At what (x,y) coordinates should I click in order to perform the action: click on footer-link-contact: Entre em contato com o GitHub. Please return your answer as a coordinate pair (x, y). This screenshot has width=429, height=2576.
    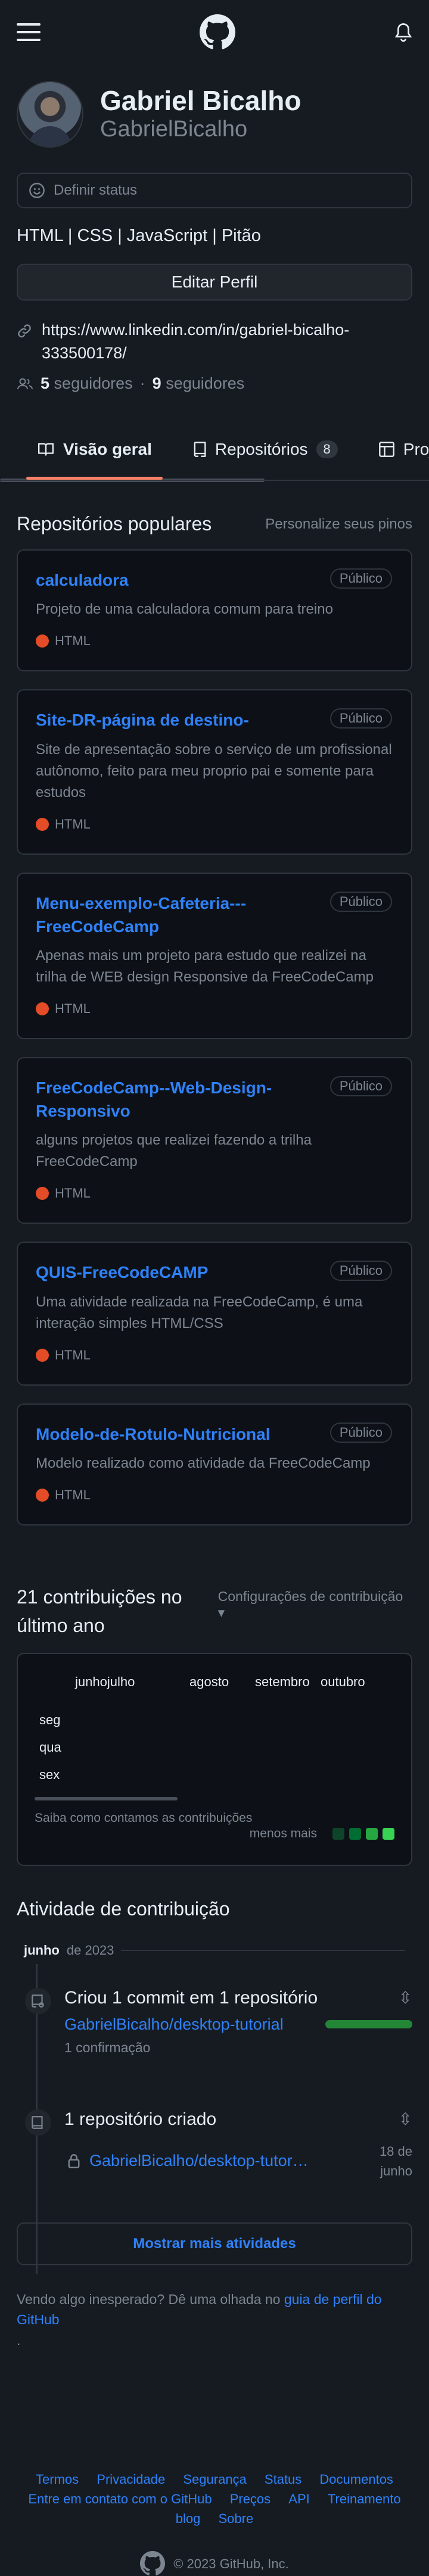
    Looking at the image, I should click on (120, 2498).